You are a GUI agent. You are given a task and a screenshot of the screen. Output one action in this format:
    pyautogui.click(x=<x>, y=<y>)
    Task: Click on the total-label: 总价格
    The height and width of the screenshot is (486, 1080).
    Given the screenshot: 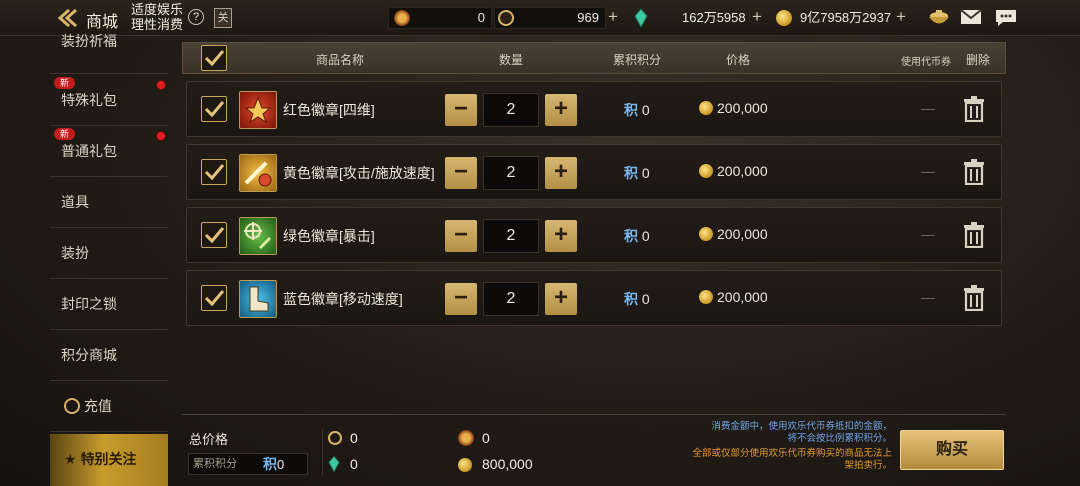 What is the action you would take?
    pyautogui.click(x=209, y=439)
    